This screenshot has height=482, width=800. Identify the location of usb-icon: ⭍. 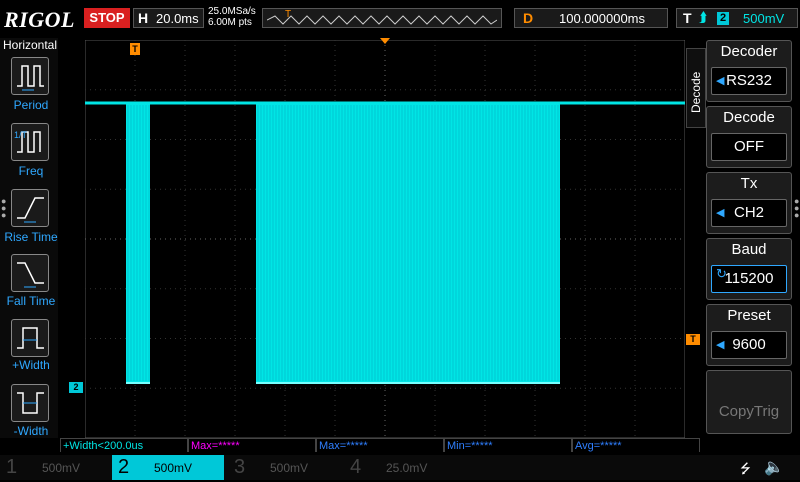
(745, 468).